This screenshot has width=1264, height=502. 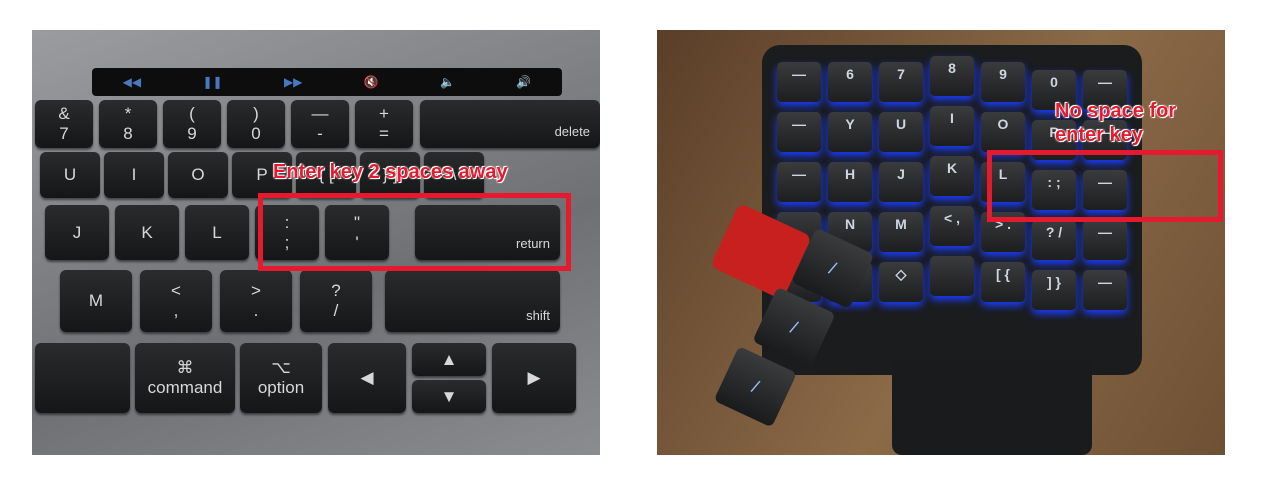 I want to click on key: < ,, so click(x=952, y=226).